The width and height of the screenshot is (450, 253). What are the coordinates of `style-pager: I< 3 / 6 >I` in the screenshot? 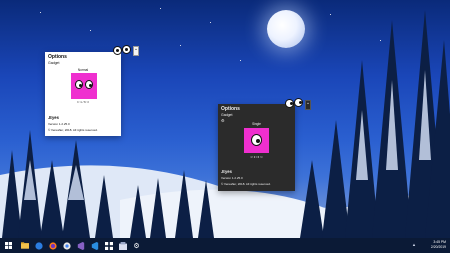 It's located at (256, 157).